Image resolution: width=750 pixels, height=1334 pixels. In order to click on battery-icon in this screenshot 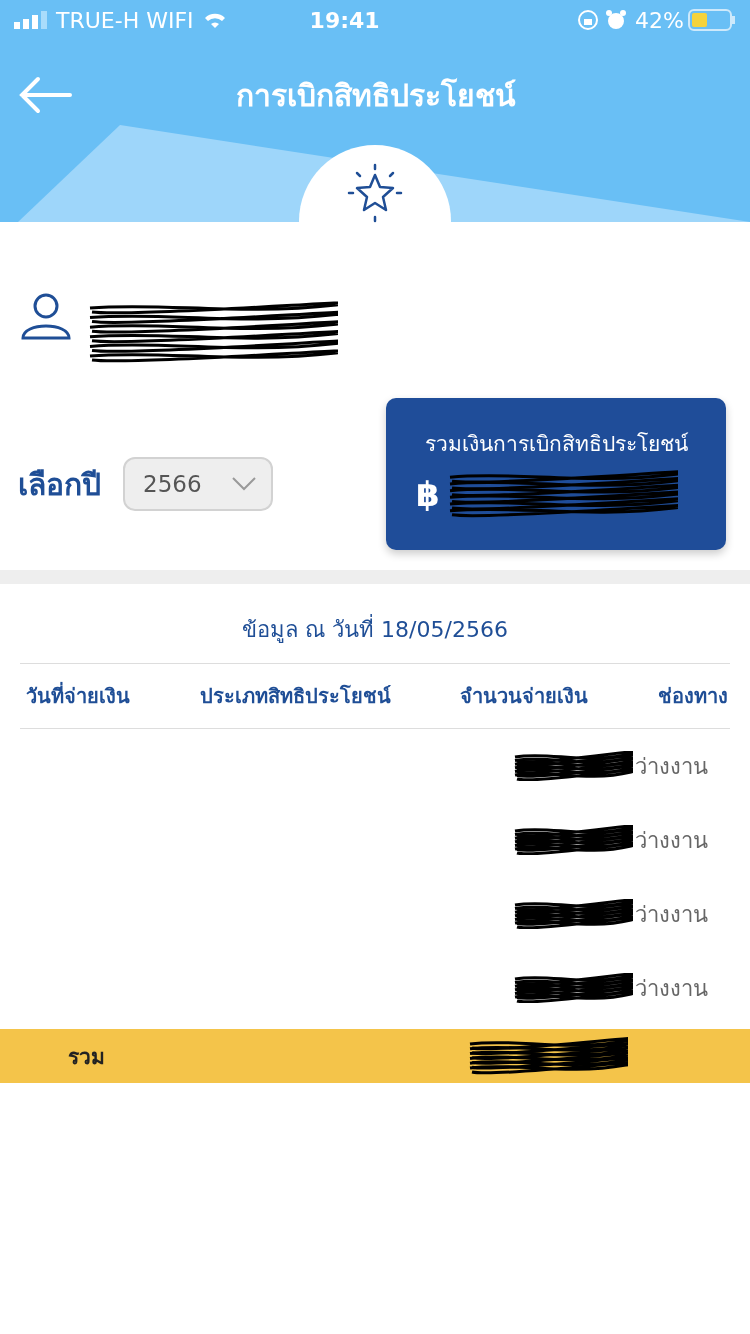, I will do `click(712, 20)`.